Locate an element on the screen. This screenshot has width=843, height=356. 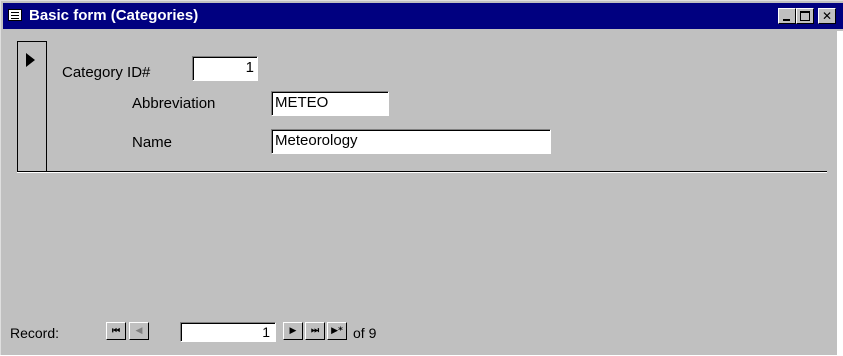
first-record-icon: ⏮ is located at coordinates (116, 331).